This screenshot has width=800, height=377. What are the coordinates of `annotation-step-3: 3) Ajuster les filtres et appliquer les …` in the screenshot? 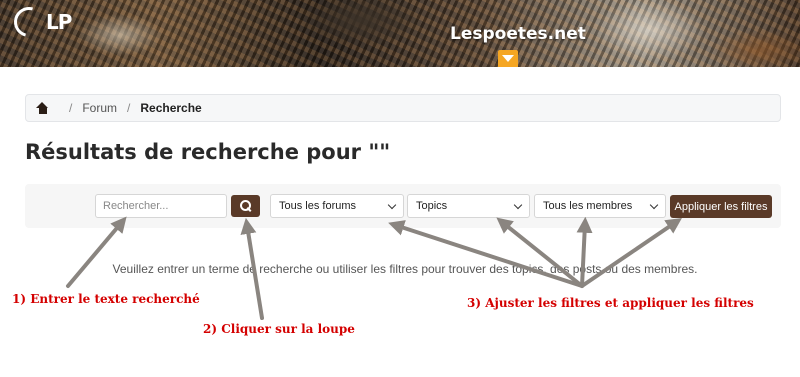 It's located at (610, 303).